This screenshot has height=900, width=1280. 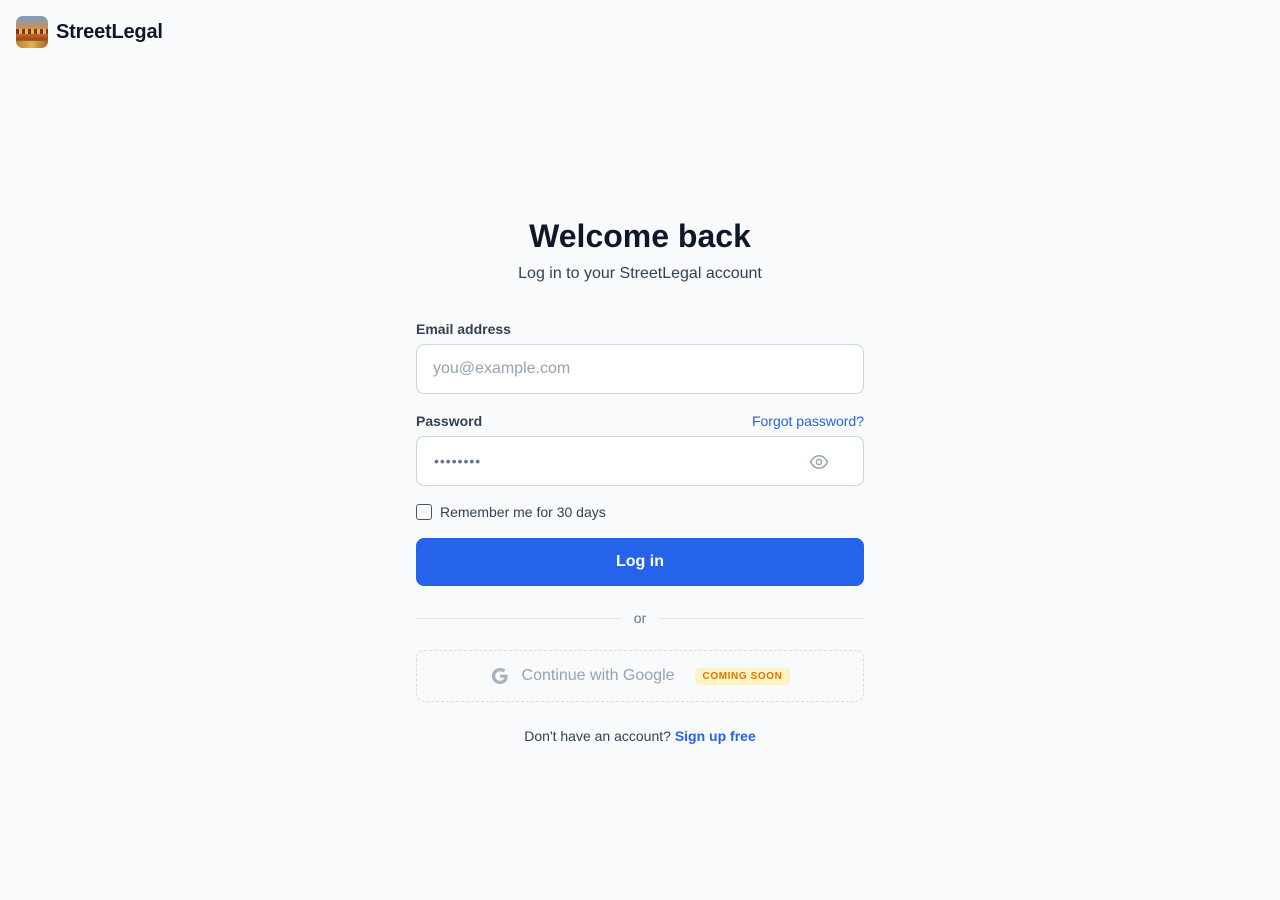 What do you see at coordinates (640, 421) in the screenshot?
I see `password-label-row: Password Forgot password?` at bounding box center [640, 421].